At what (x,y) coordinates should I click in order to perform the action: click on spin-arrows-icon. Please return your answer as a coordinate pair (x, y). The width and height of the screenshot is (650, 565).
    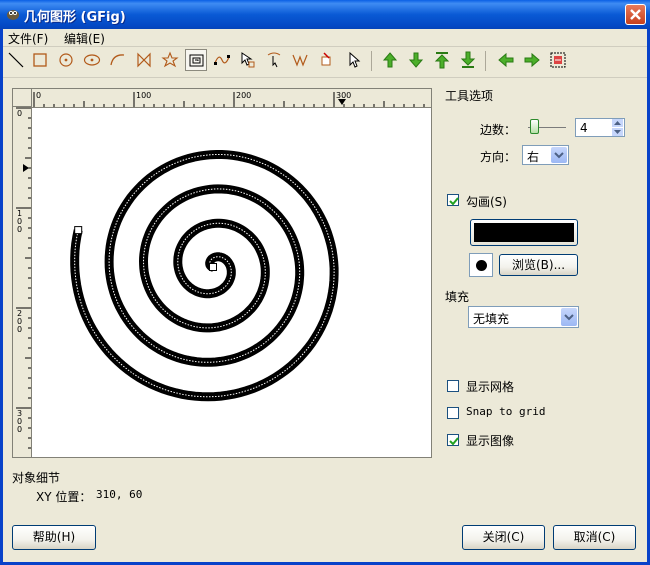
    Looking at the image, I should click on (617, 127).